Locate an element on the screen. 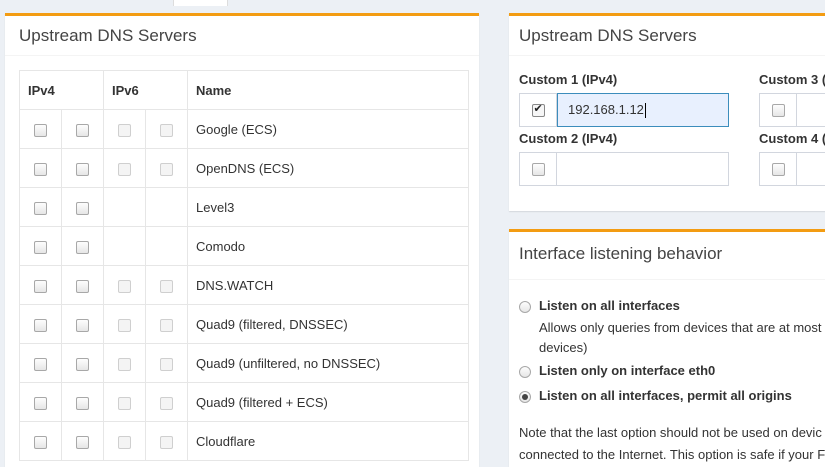 Image resolution: width=825 pixels, height=467 pixels. server-name: OpenDNS (ECS) is located at coordinates (328, 168).